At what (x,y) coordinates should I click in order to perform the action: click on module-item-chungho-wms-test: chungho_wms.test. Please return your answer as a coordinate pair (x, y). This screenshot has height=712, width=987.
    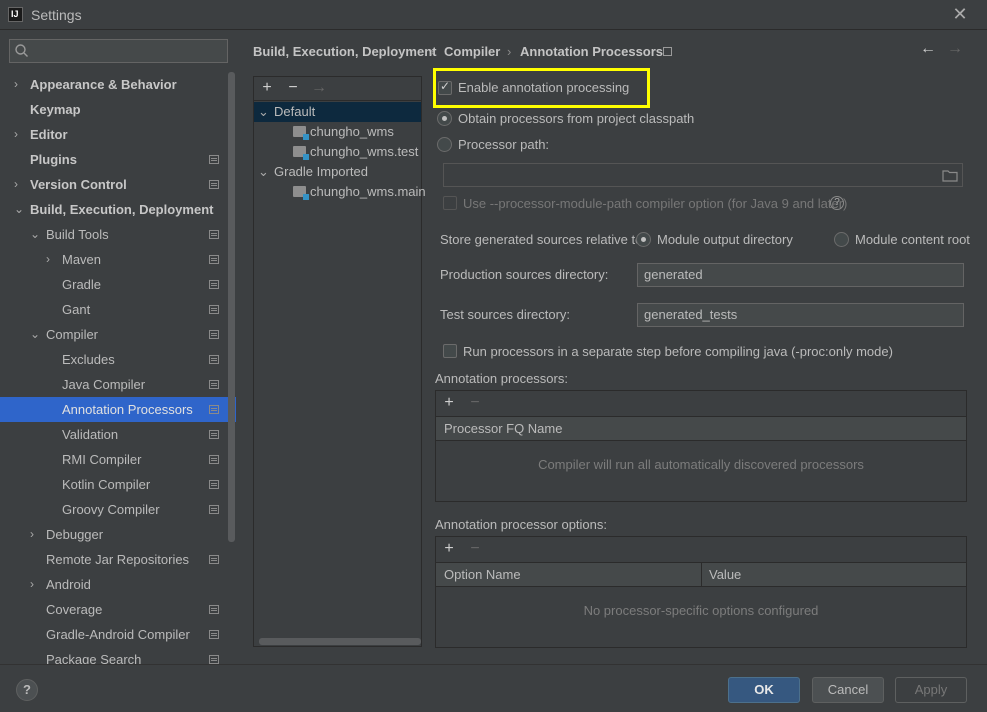
    Looking at the image, I should click on (337, 152).